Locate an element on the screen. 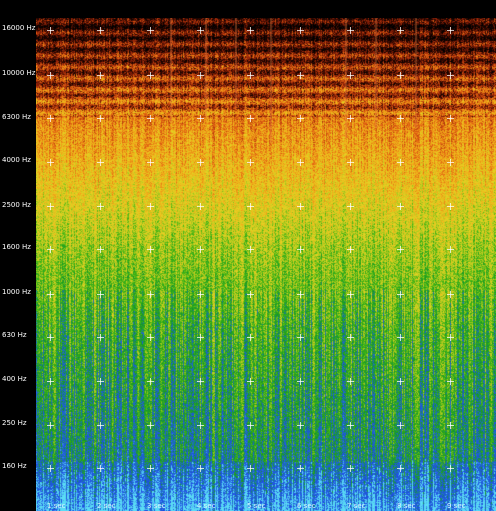  frequency-label: 250 Hz is located at coordinates (14, 423).